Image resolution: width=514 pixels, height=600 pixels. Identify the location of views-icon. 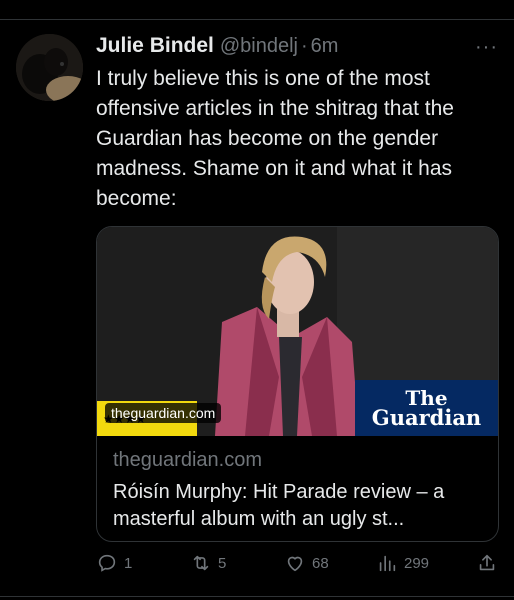
(387, 563).